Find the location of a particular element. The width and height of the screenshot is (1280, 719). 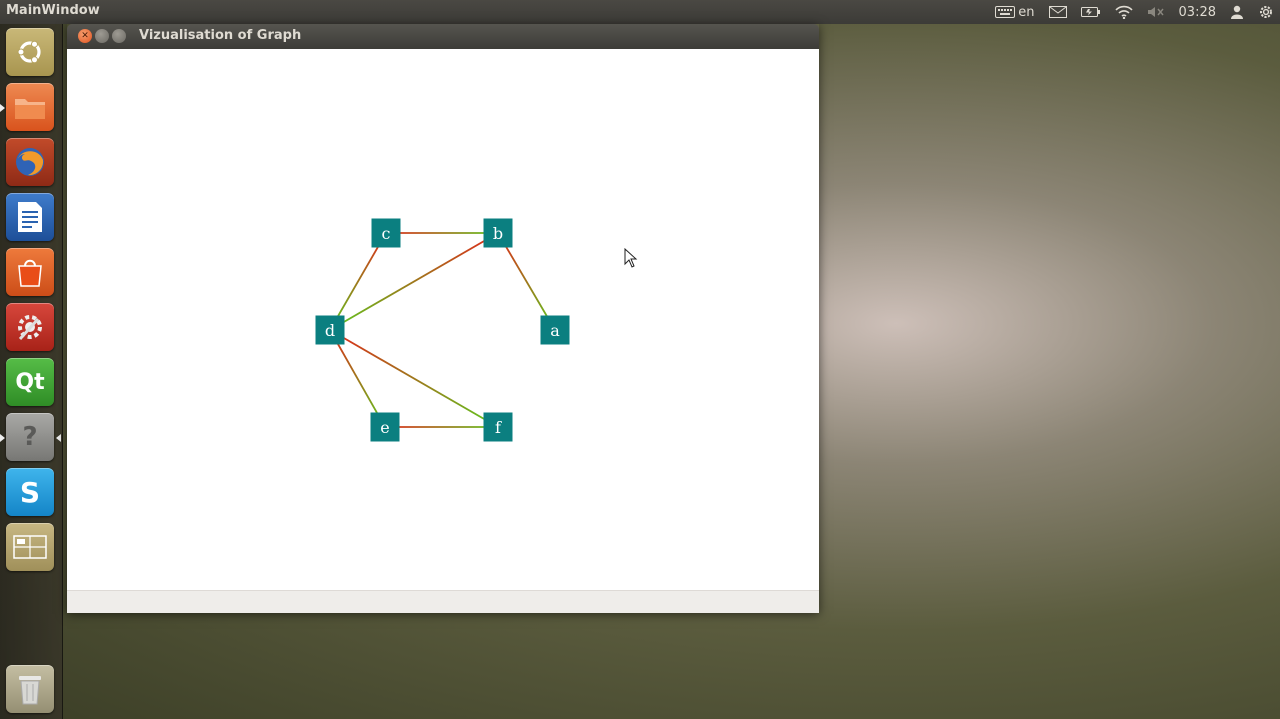

window-titlebar: ✕ Vizualisation of Graph is located at coordinates (443, 36).